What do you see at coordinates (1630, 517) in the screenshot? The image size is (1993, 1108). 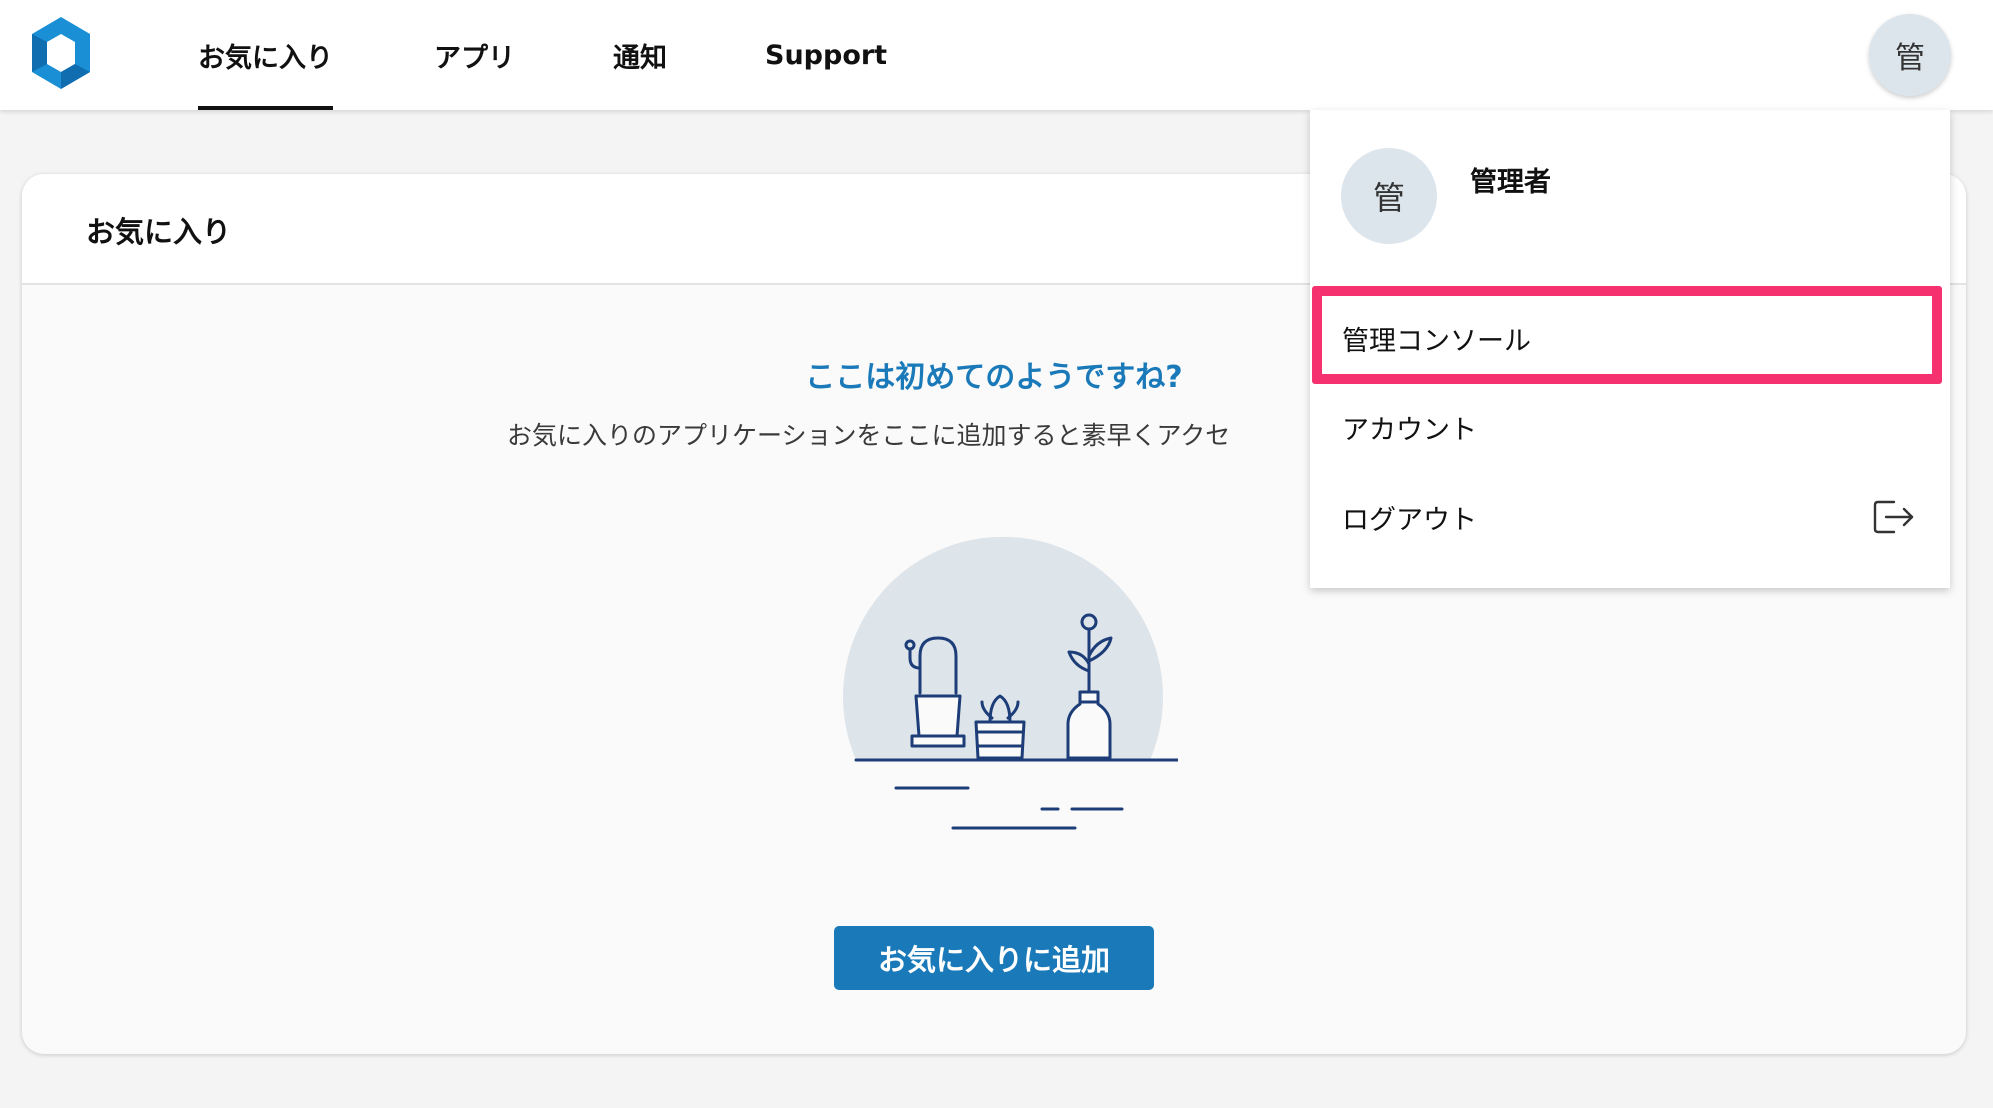 I see `menu-item-logout: ログアウト` at bounding box center [1630, 517].